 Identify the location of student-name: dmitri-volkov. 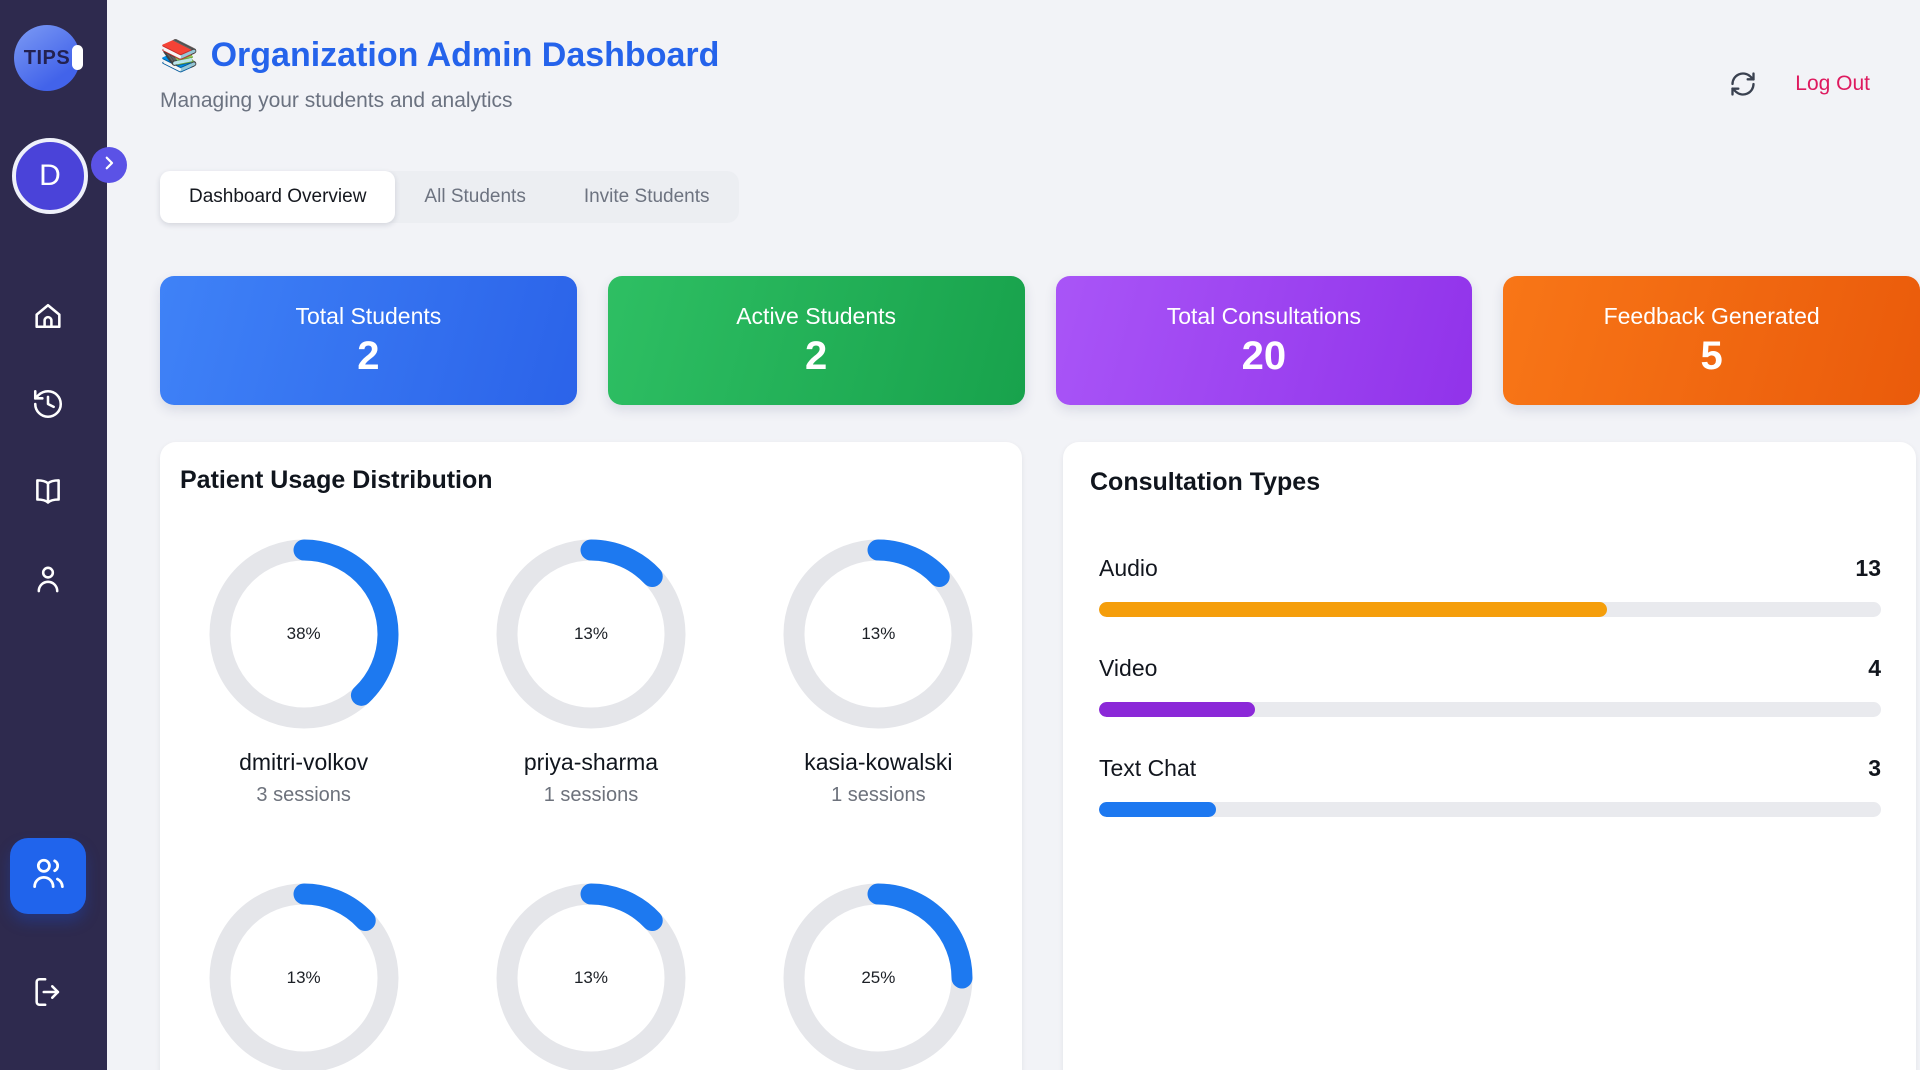
(304, 762).